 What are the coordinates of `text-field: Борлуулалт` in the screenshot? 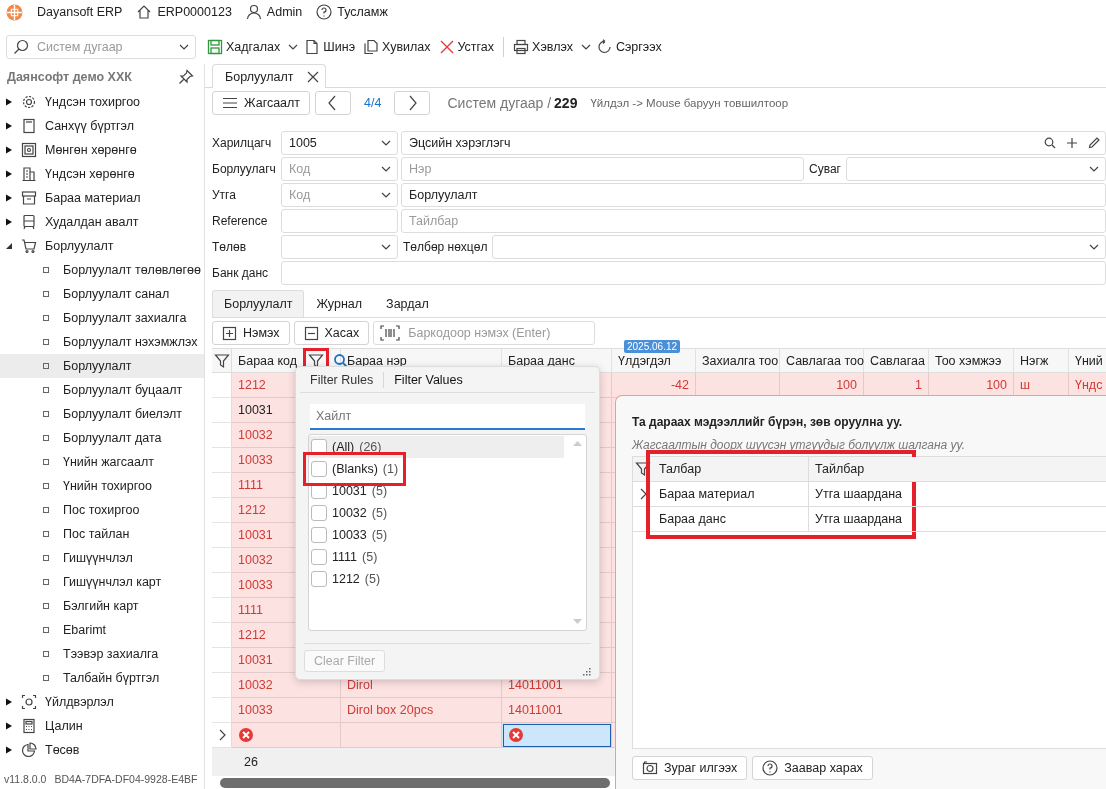 It's located at (753, 195).